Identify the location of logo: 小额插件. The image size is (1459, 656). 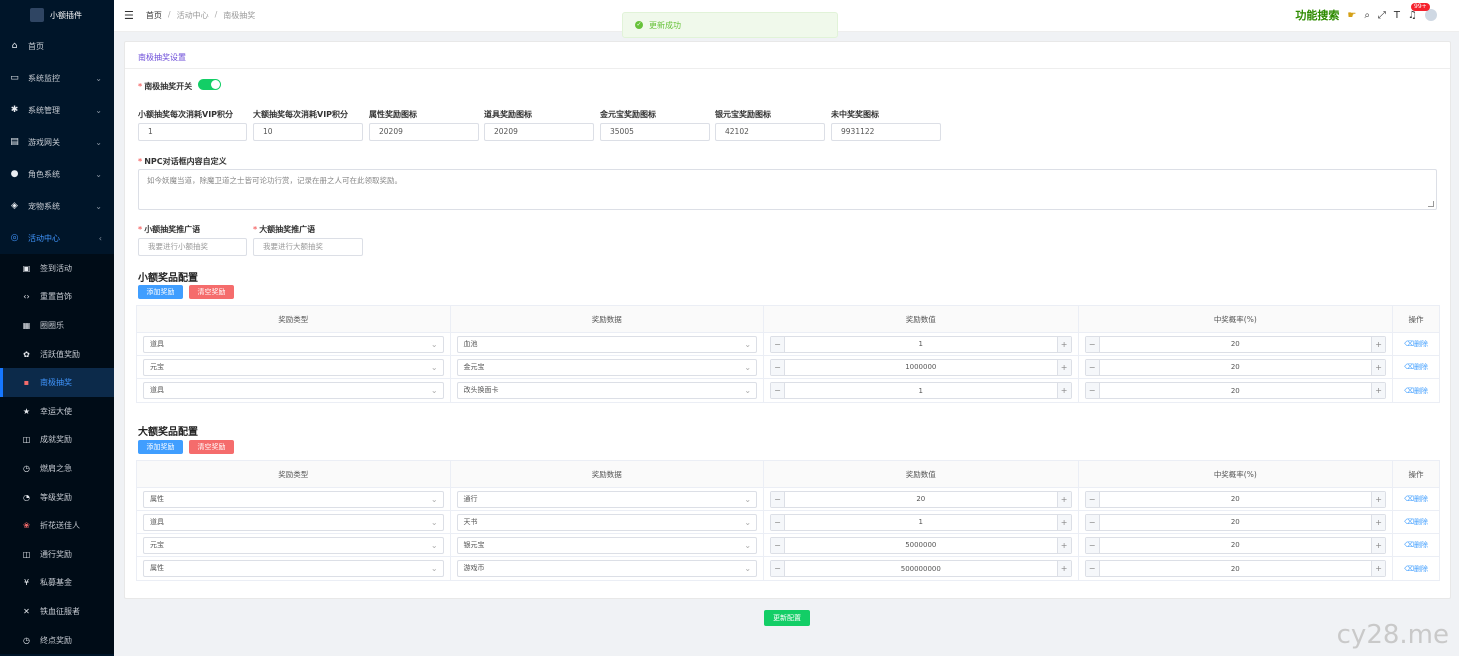
(57, 15).